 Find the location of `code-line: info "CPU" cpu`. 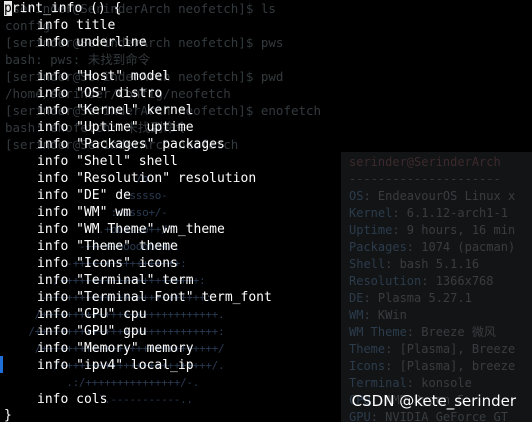

code-line: info "CPU" cpu is located at coordinates (75, 314).